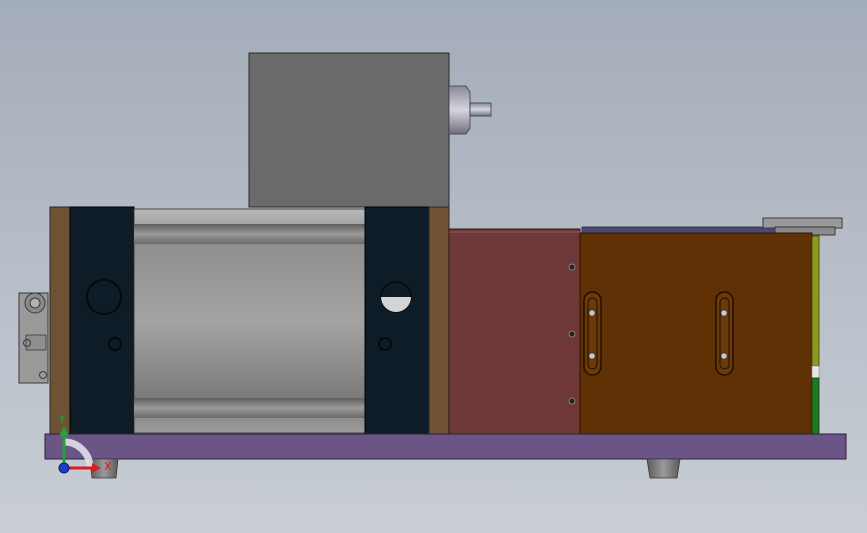 This screenshot has width=867, height=533. What do you see at coordinates (815, 372) in the screenshot?
I see `side-strip-white` at bounding box center [815, 372].